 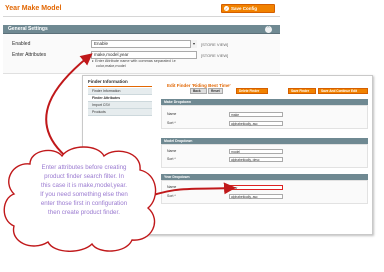 What do you see at coordinates (84, 203) in the screenshot?
I see `cloud-note-line: enter those first in configuration` at bounding box center [84, 203].